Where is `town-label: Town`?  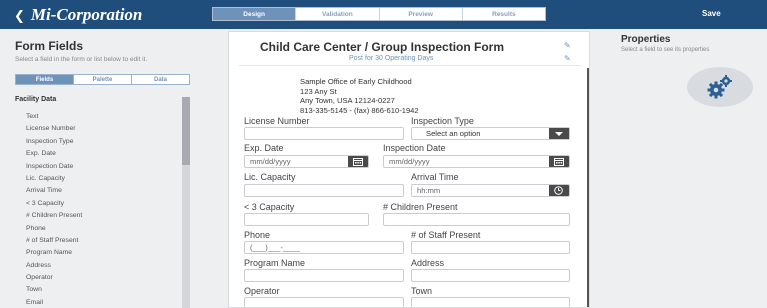 town-label: Town is located at coordinates (422, 291).